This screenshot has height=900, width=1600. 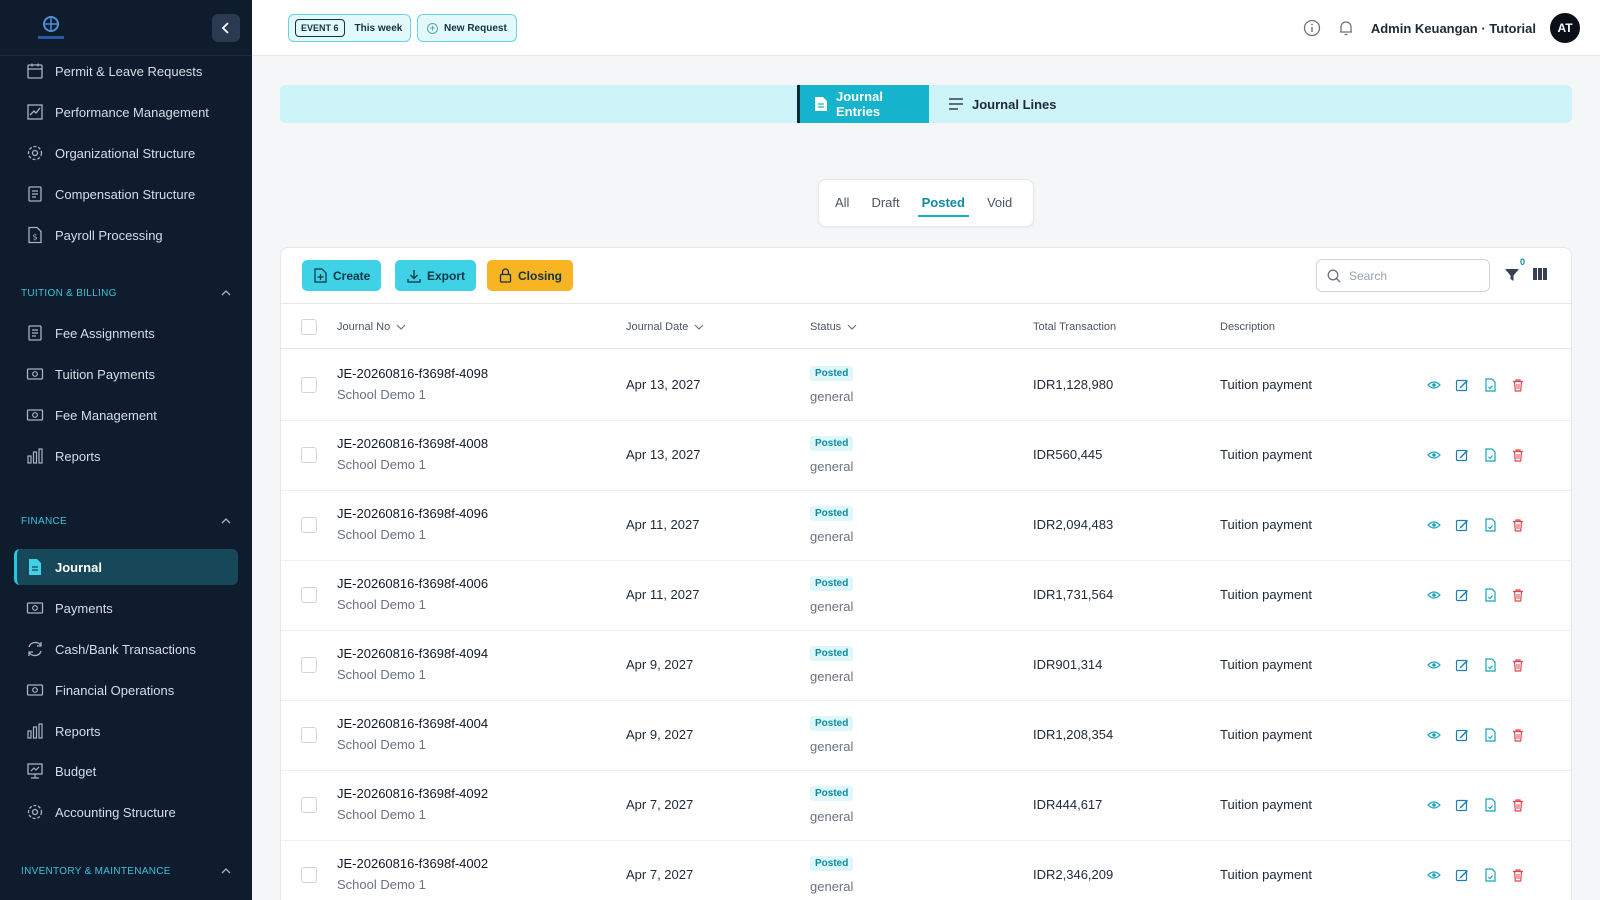 What do you see at coordinates (126, 812) in the screenshot?
I see `sidebar-item: Accounting Structure` at bounding box center [126, 812].